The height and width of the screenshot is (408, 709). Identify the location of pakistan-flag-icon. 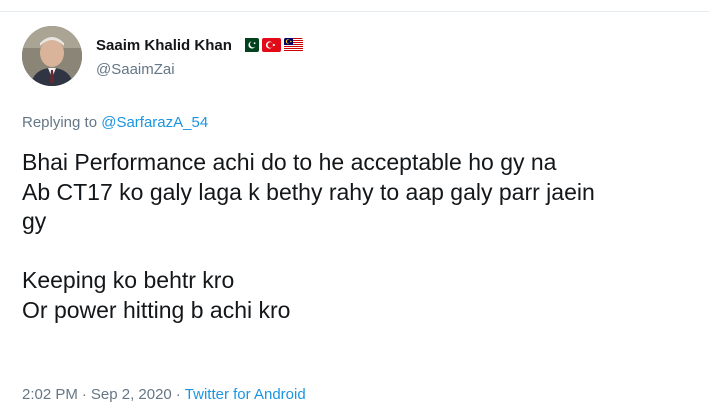
(249, 45).